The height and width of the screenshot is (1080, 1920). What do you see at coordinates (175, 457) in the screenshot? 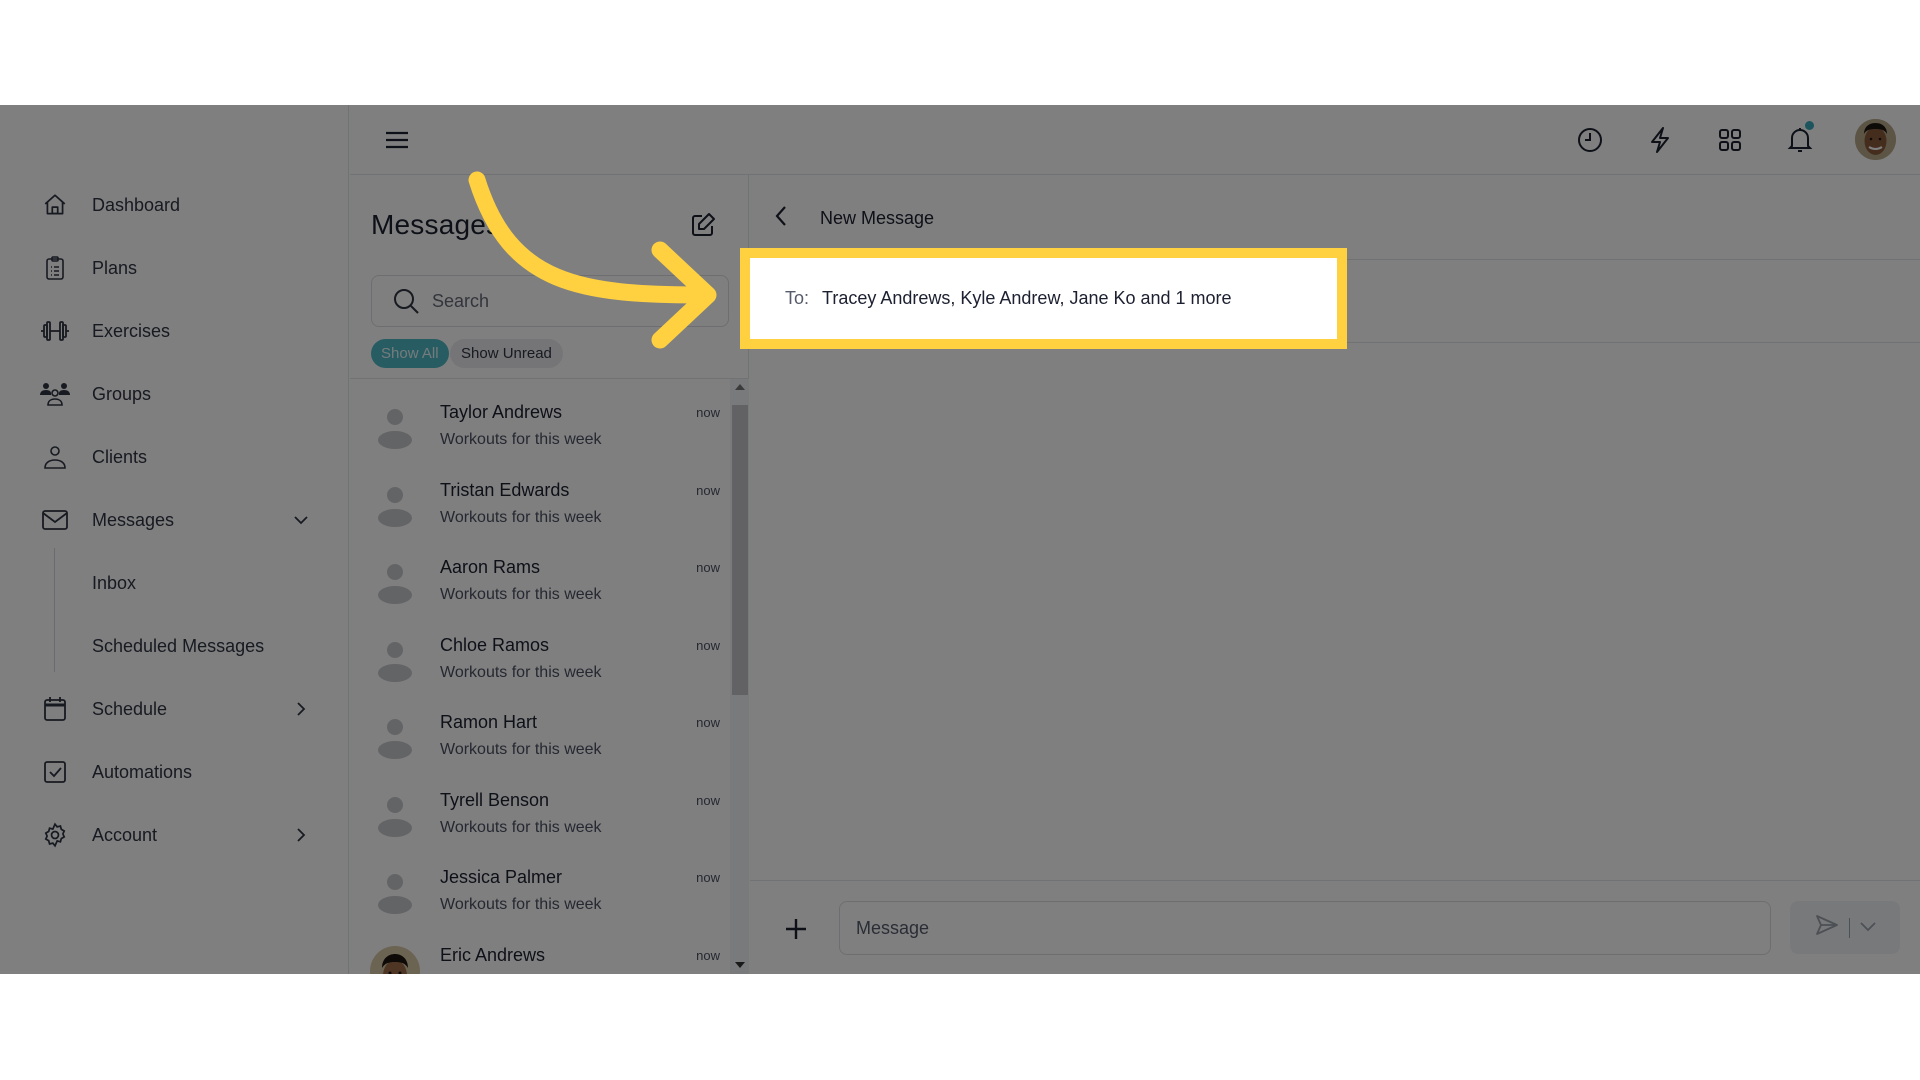
I see `sidebar-item-clients: Clients` at bounding box center [175, 457].